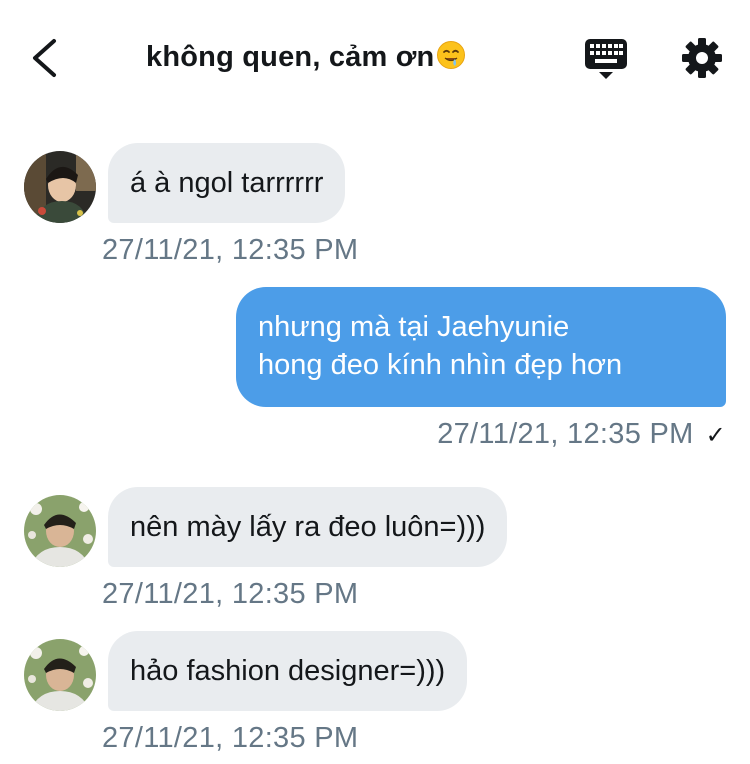 Image resolution: width=750 pixels, height=764 pixels. Describe the element at coordinates (414, 327) in the screenshot. I see `message-text-line: nhưng mà tại Jaehyunie` at that location.